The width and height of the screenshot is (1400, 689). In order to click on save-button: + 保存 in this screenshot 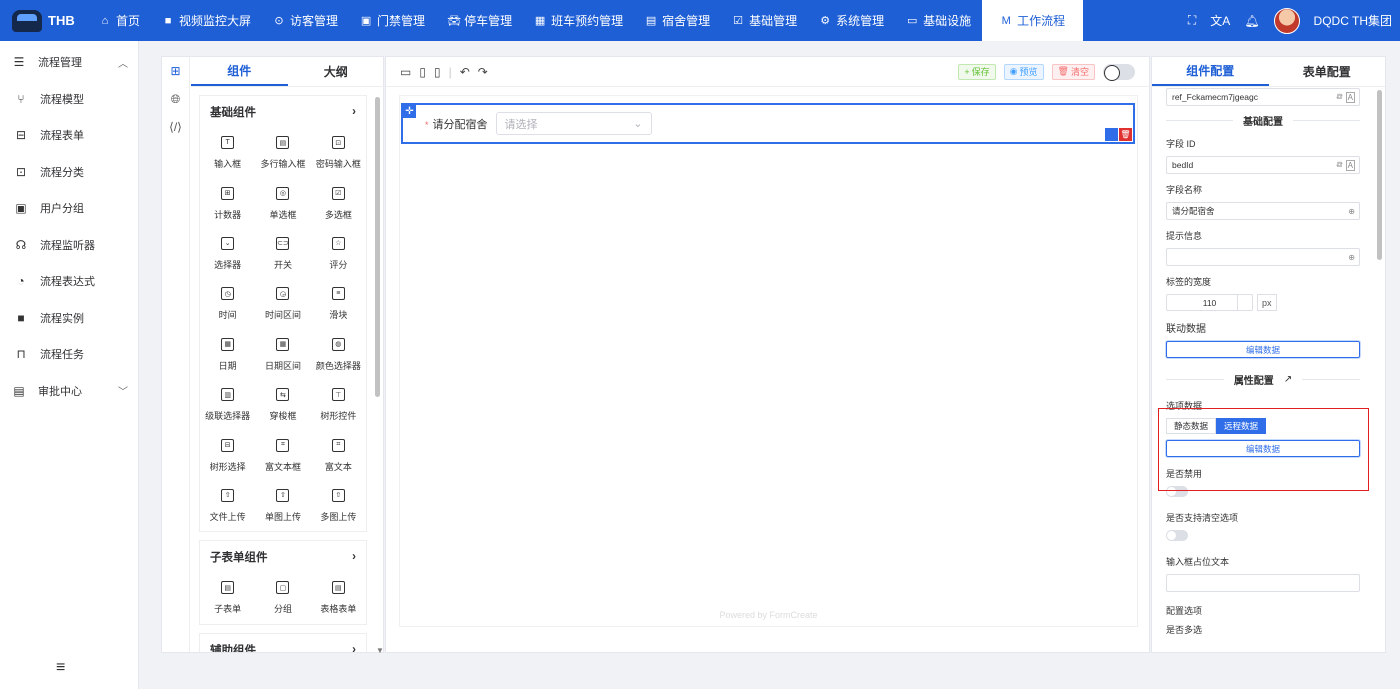, I will do `click(977, 71)`.